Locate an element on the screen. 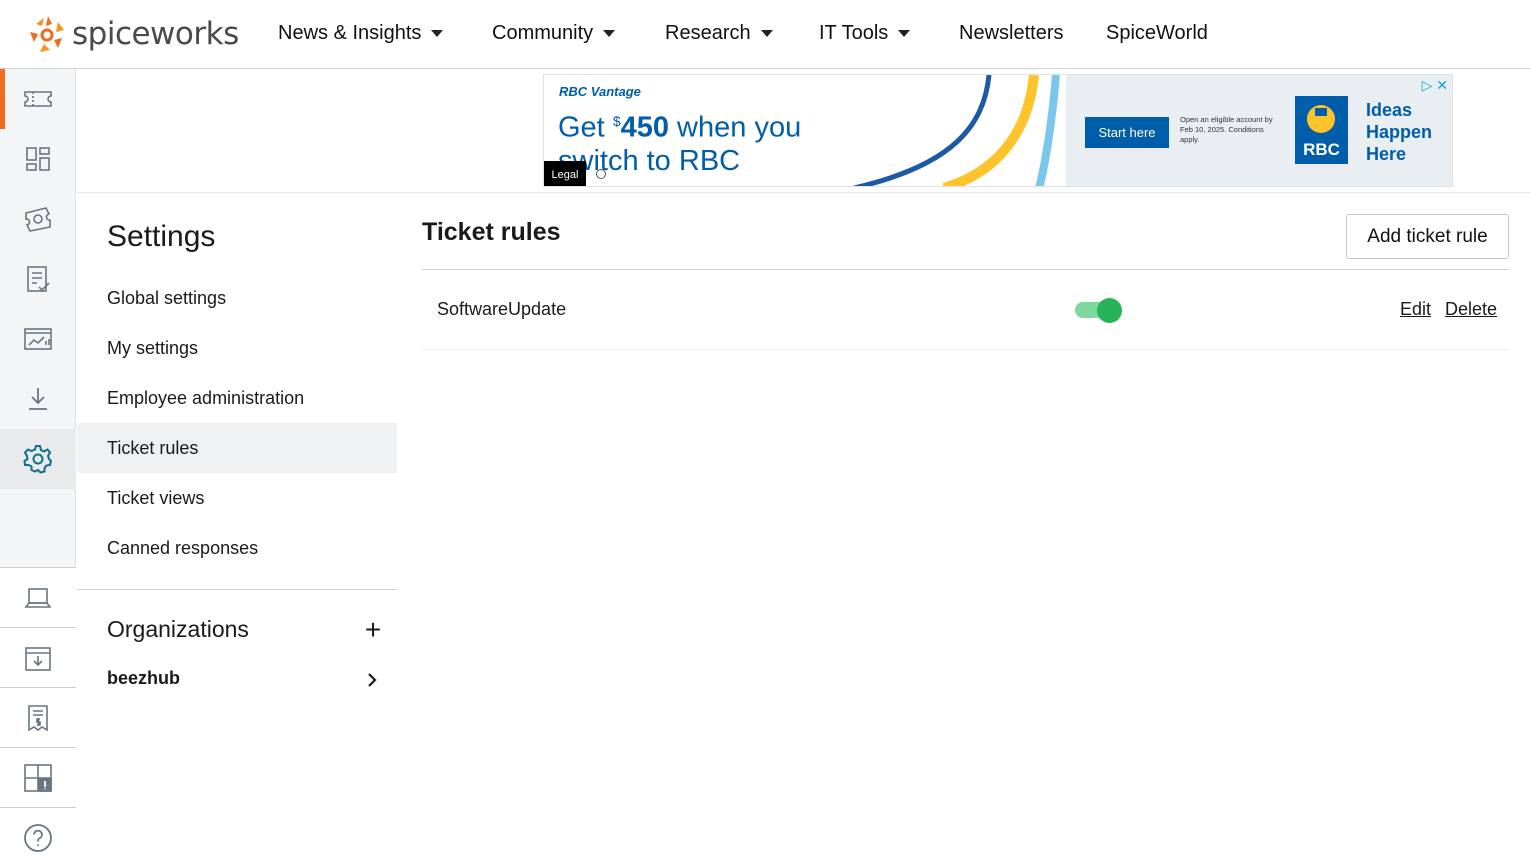  chevron-right-icon is located at coordinates (372, 680).